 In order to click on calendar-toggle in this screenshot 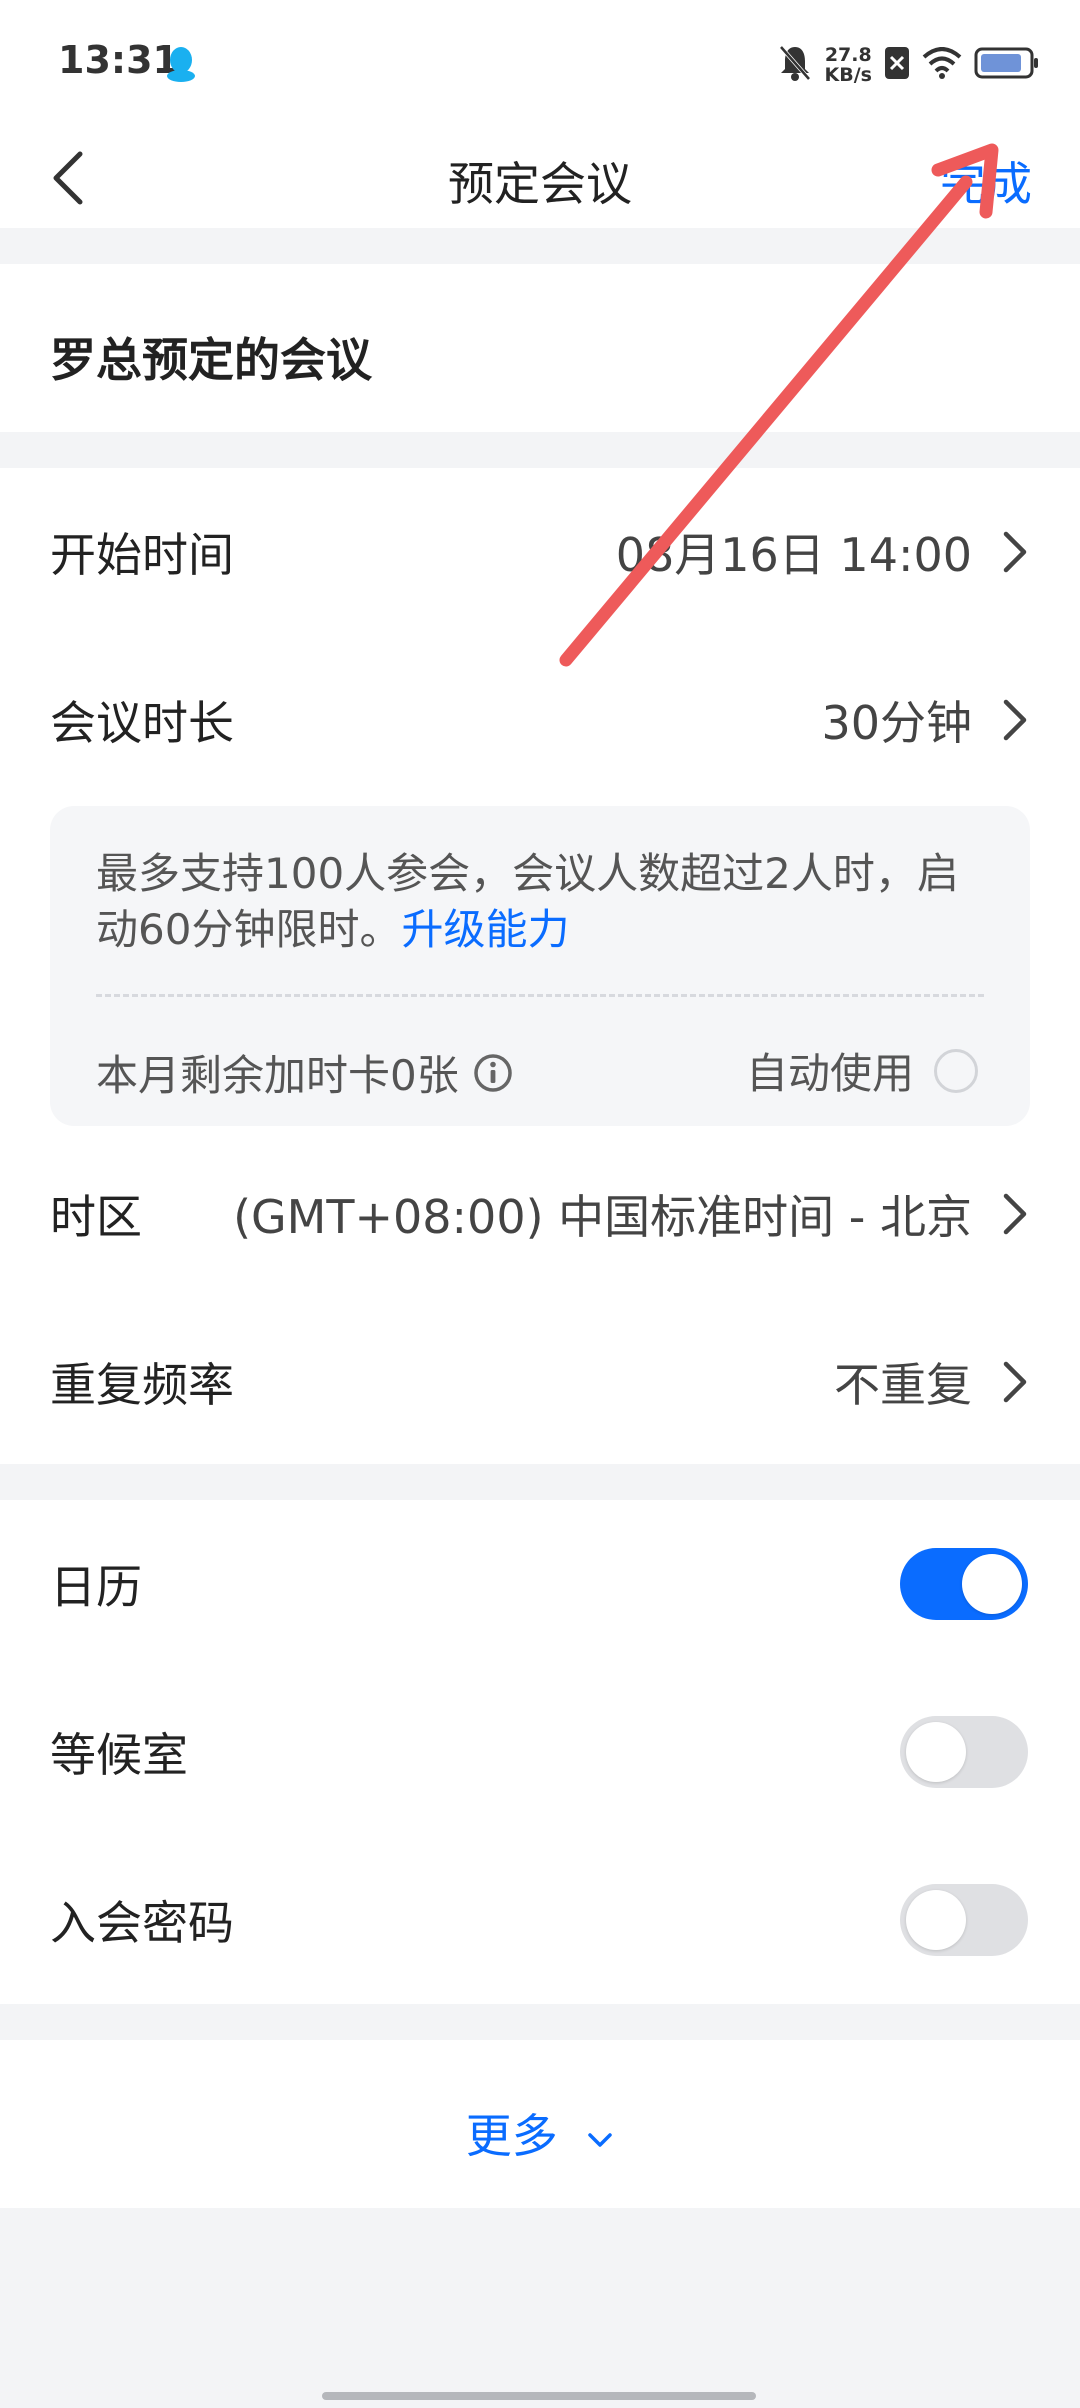, I will do `click(964, 1584)`.